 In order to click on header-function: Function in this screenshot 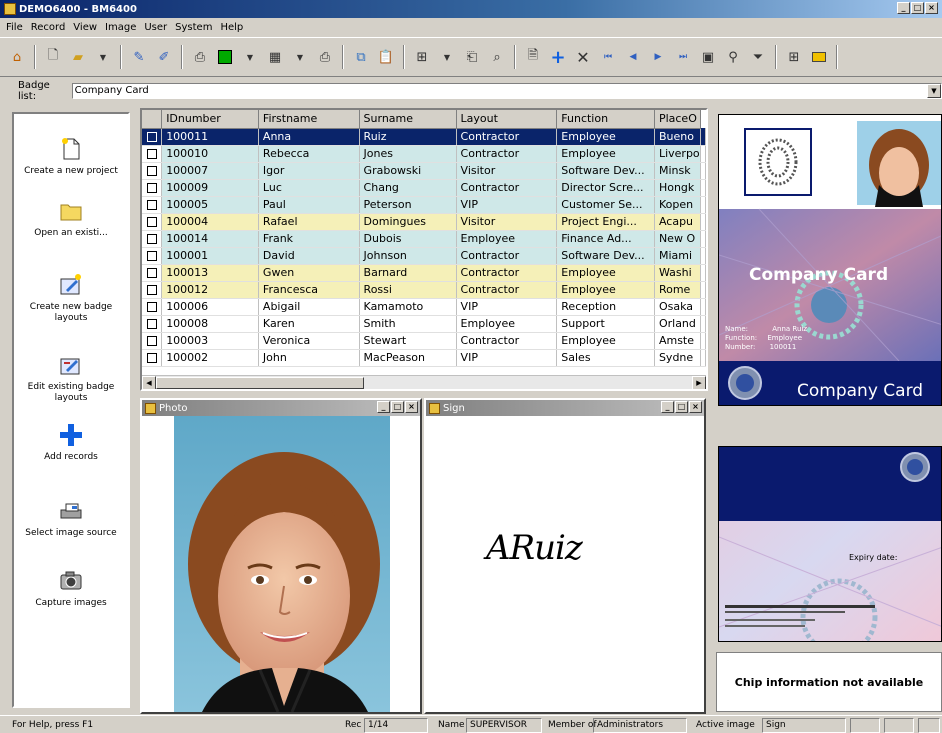, I will do `click(605, 119)`.